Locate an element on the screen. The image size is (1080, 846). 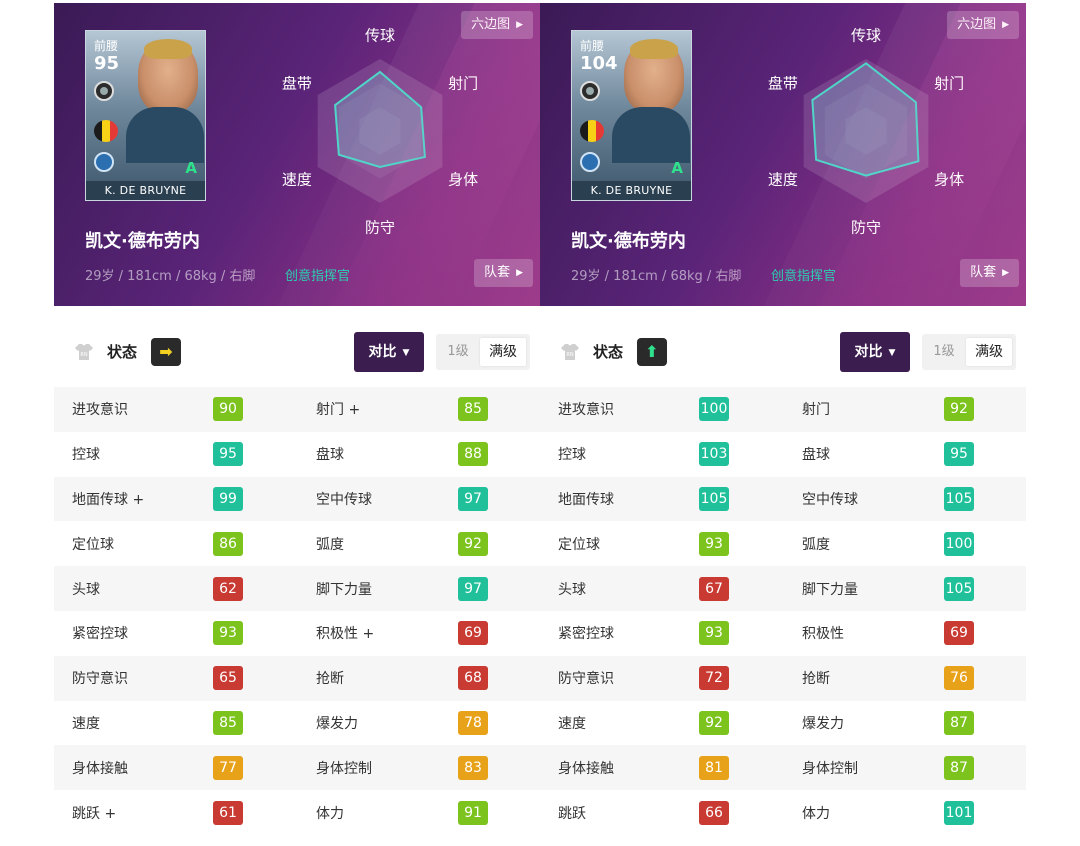
stat-name-right: 射门 is located at coordinates (816, 410).